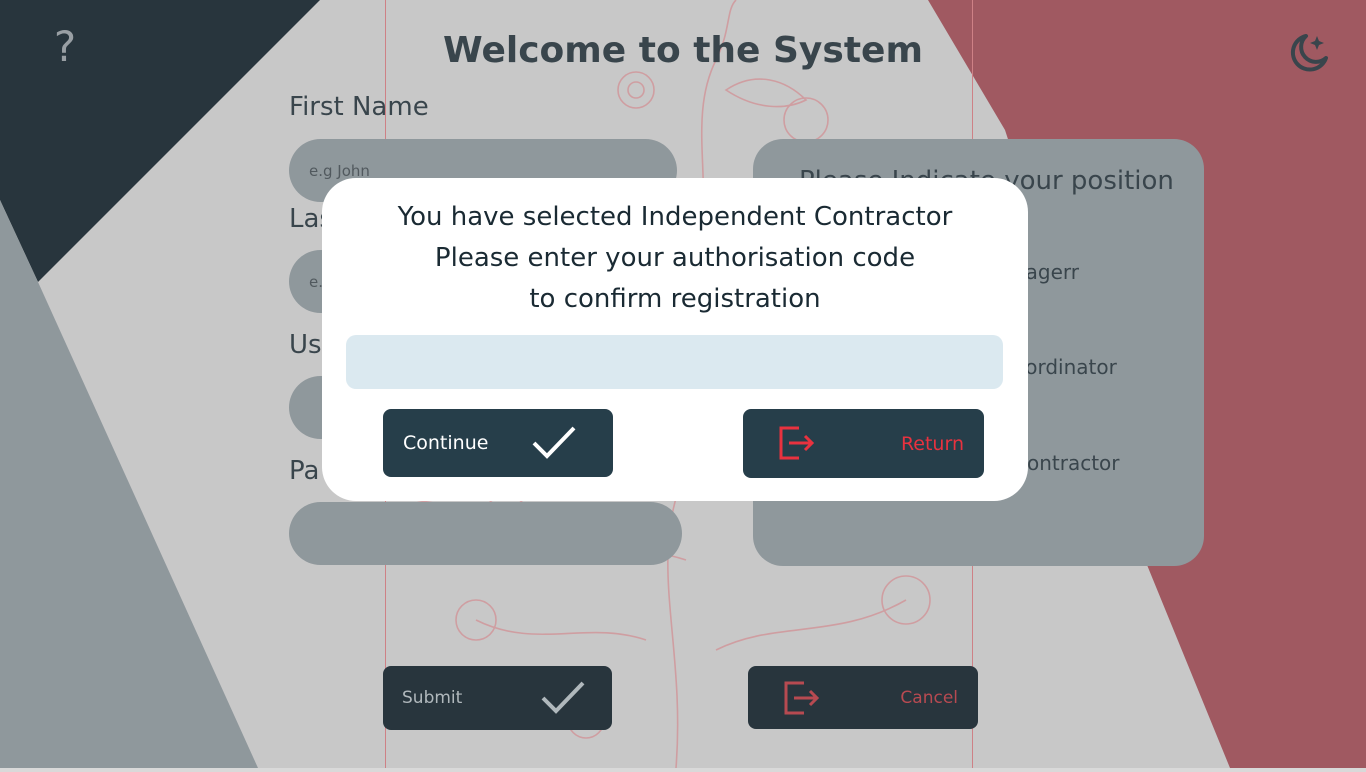  Describe the element at coordinates (932, 443) in the screenshot. I see `return-label: Return` at that location.